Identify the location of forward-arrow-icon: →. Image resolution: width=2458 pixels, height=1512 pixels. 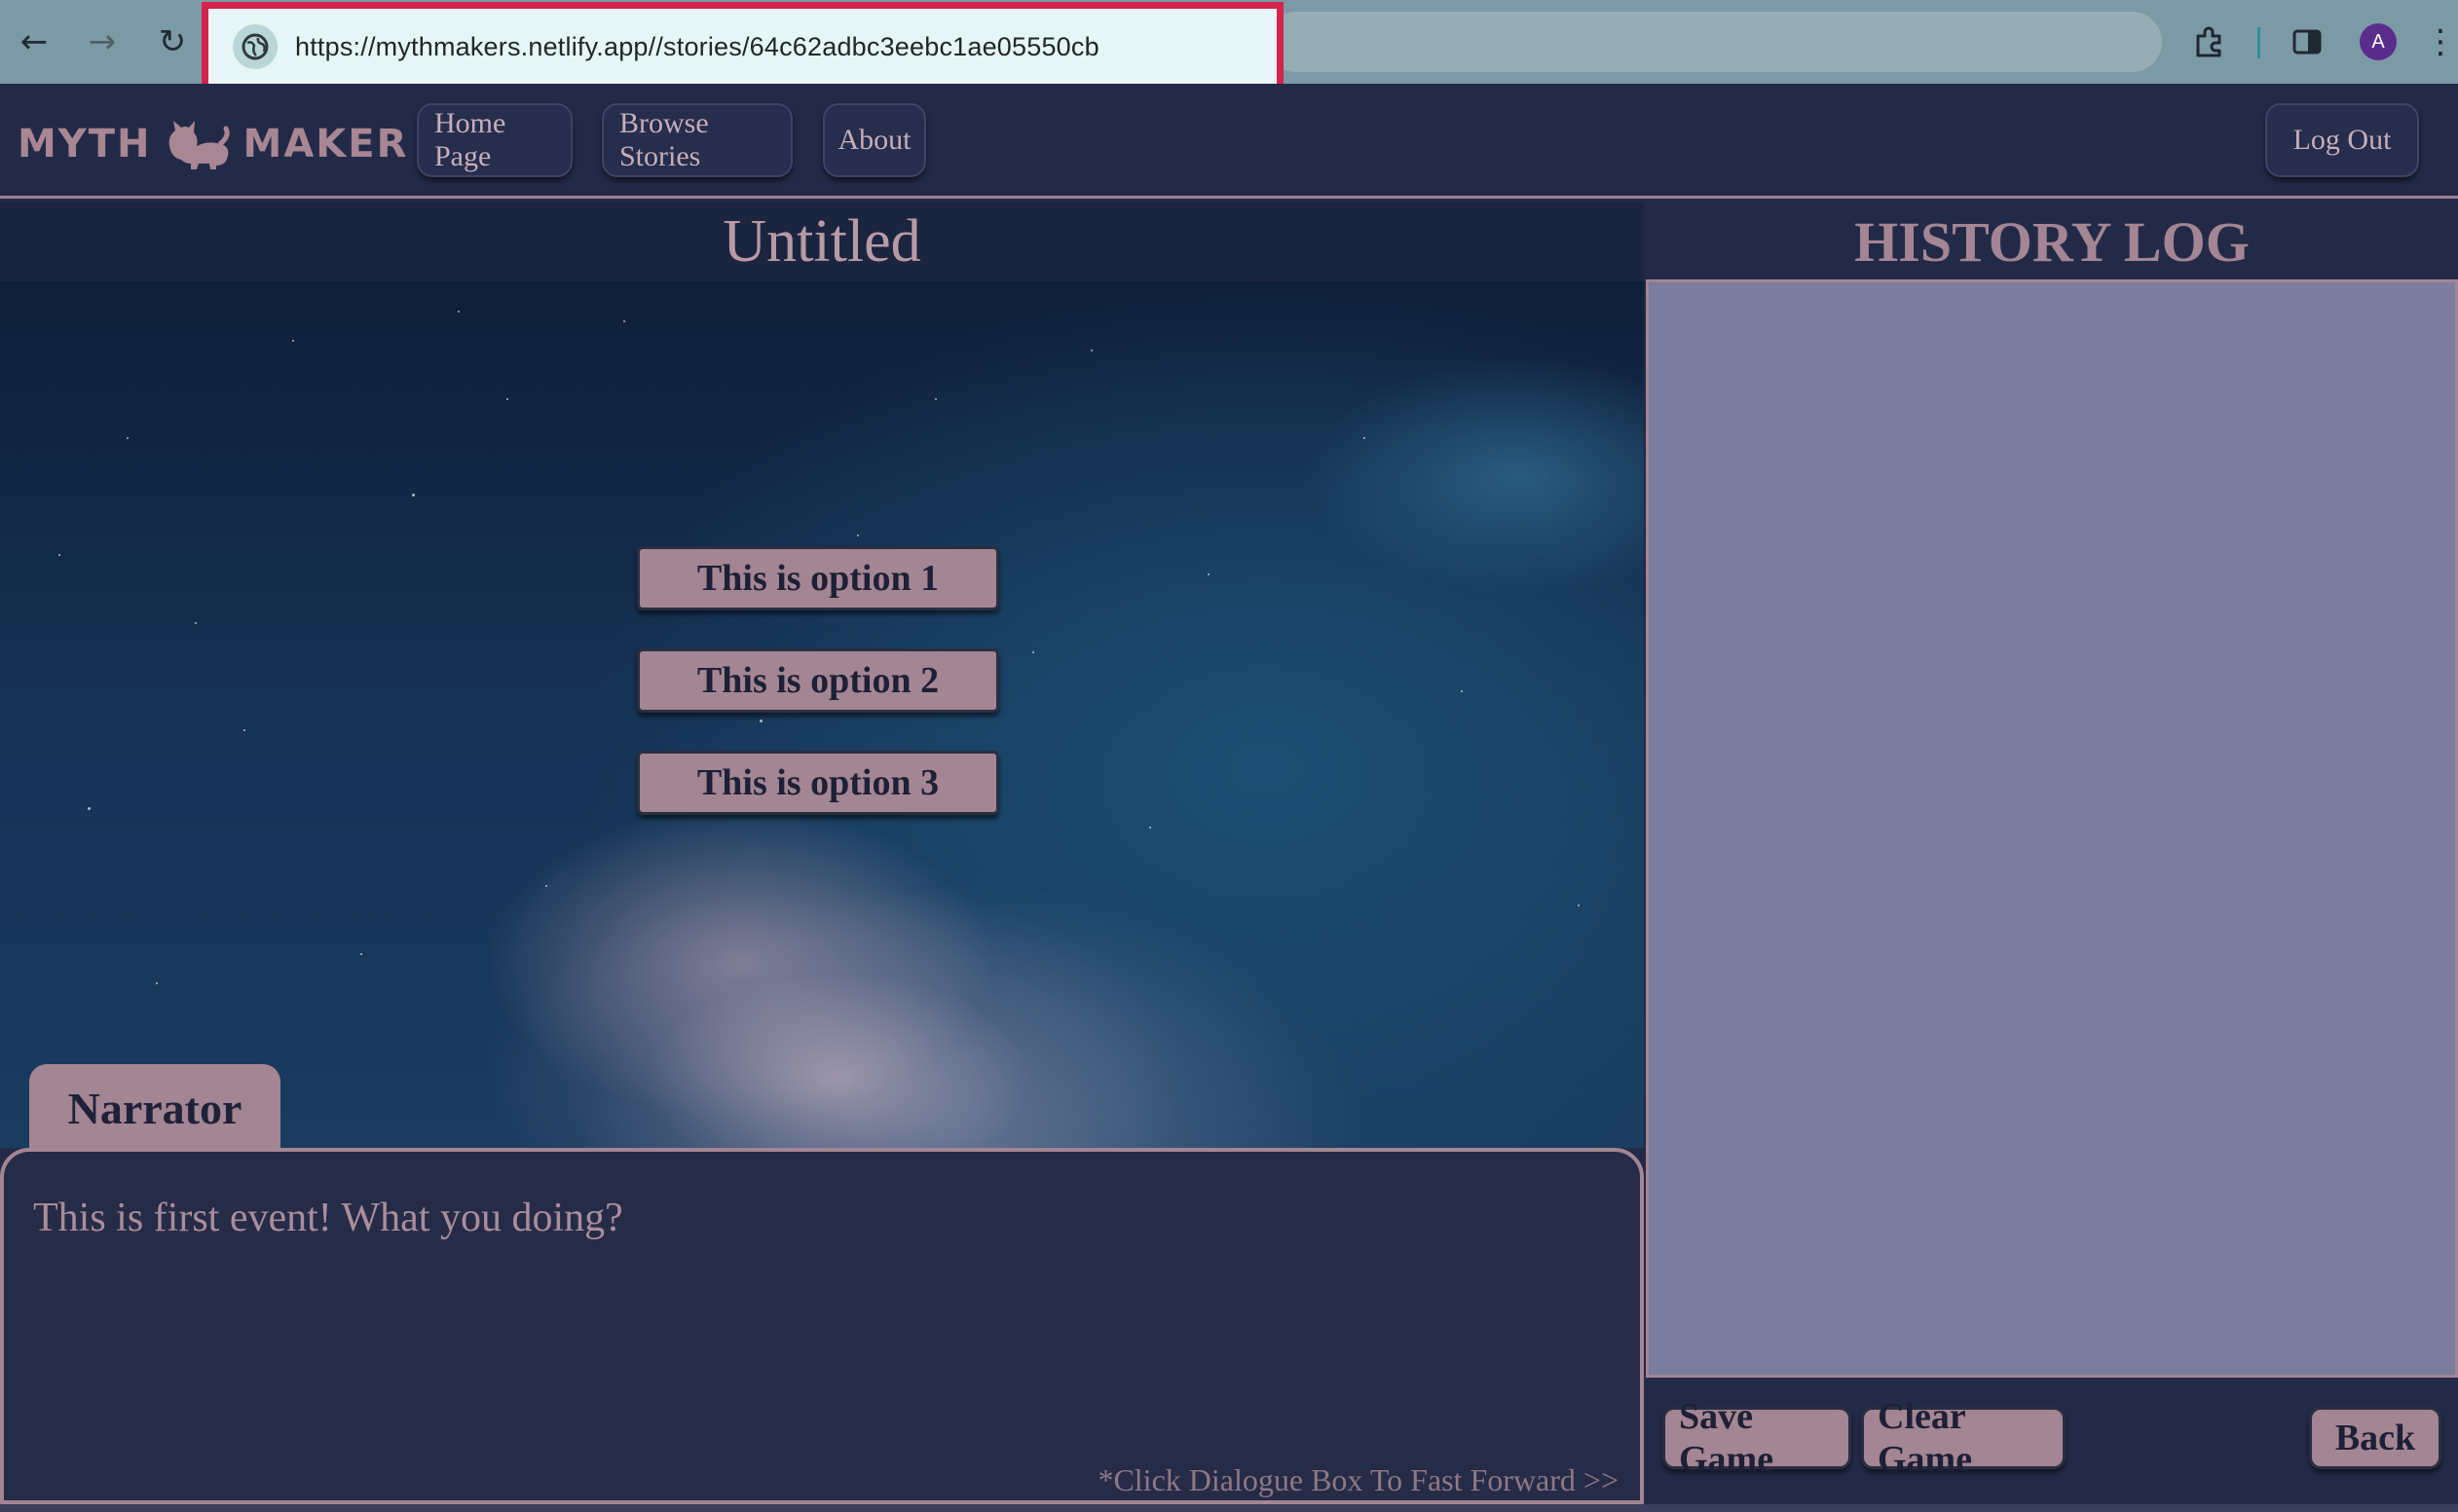
(102, 42).